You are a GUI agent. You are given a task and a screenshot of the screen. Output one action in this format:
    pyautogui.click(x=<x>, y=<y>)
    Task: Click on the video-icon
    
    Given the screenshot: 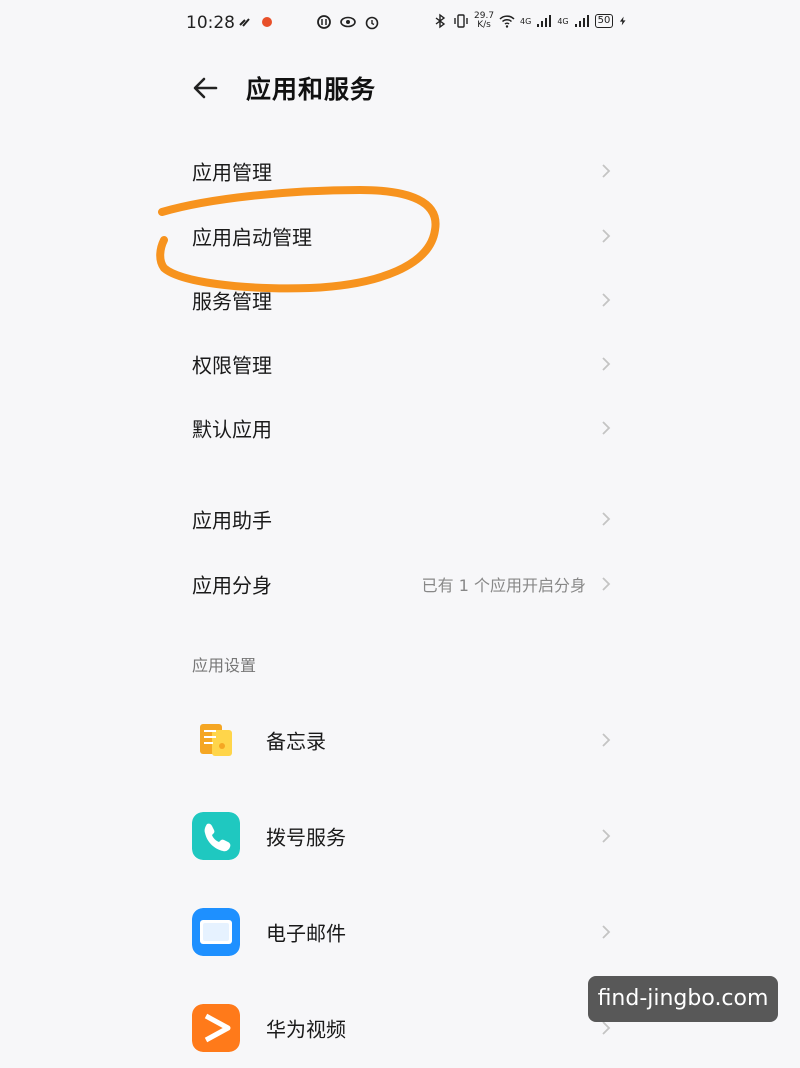 What is the action you would take?
    pyautogui.click(x=216, y=1028)
    